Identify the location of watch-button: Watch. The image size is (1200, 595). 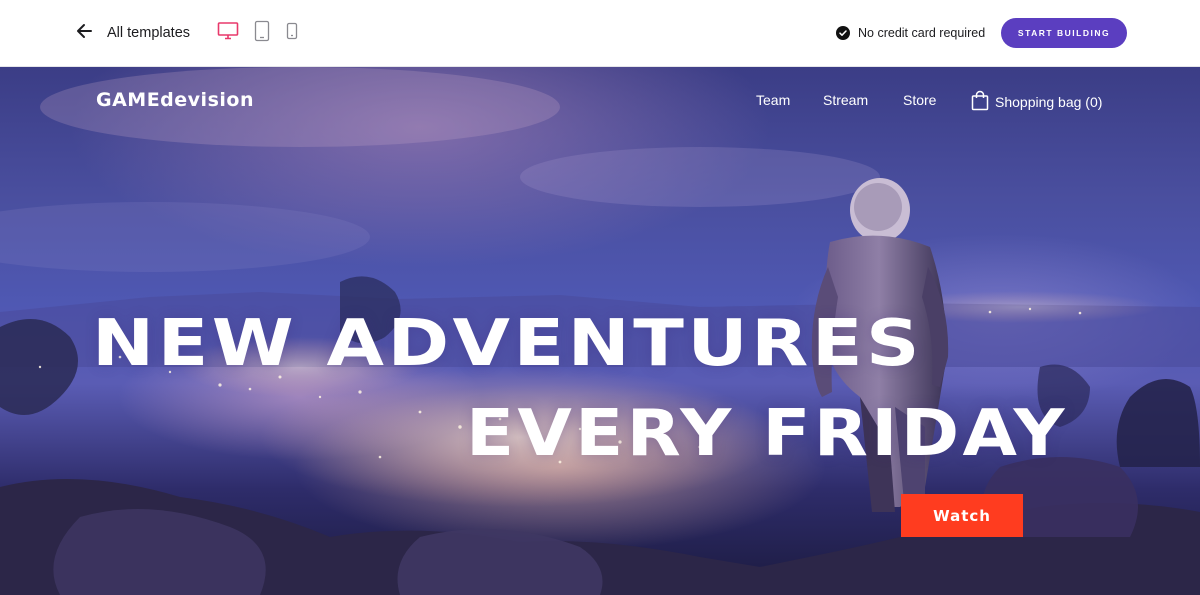
(962, 515).